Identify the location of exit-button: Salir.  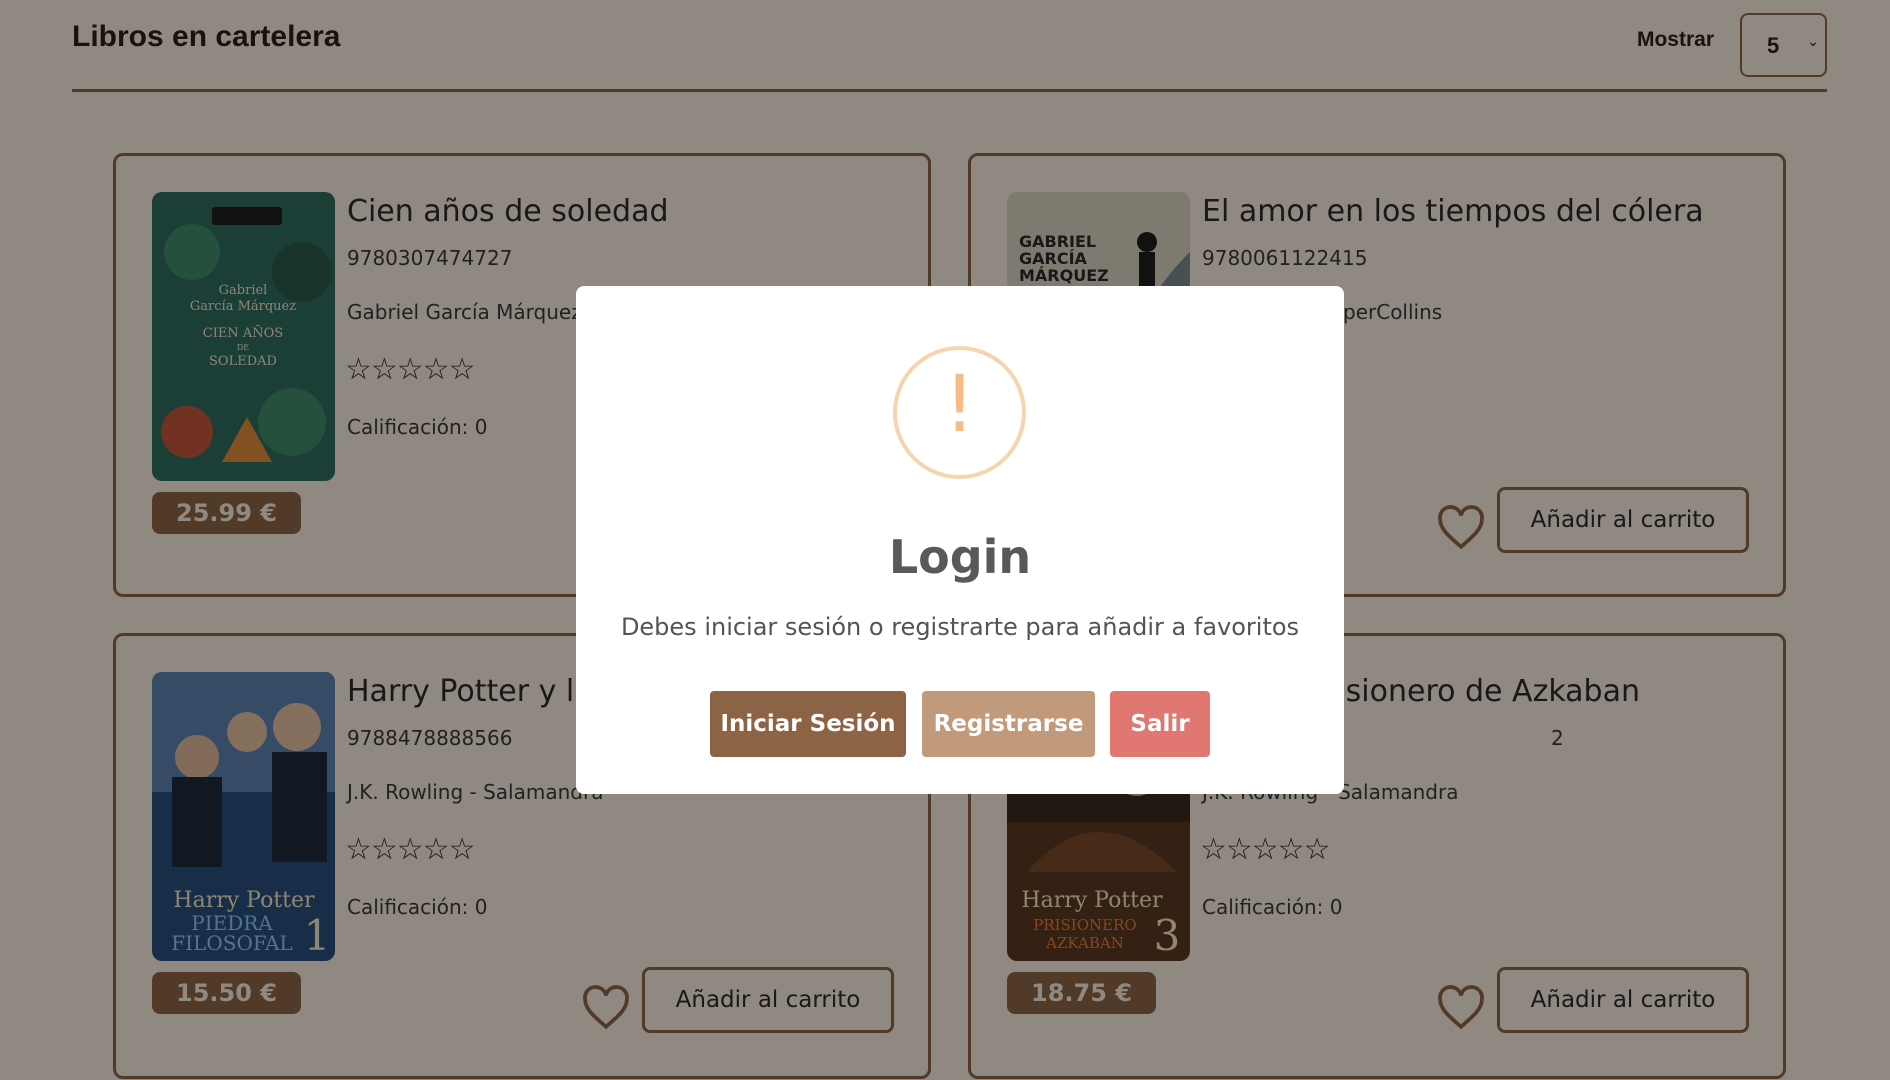
(1160, 724).